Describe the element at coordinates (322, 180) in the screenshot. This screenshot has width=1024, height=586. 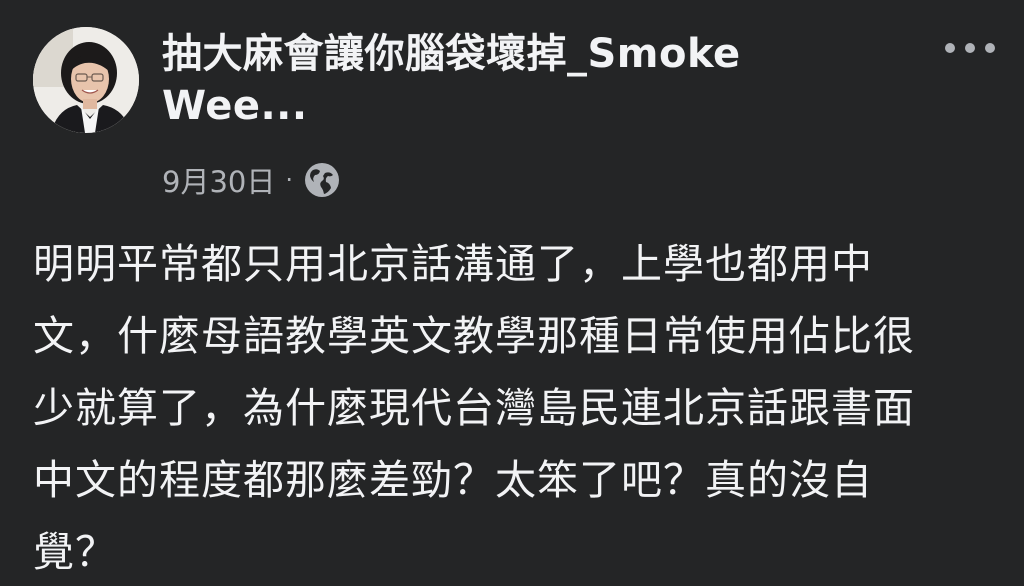
I see `globe-icon` at that location.